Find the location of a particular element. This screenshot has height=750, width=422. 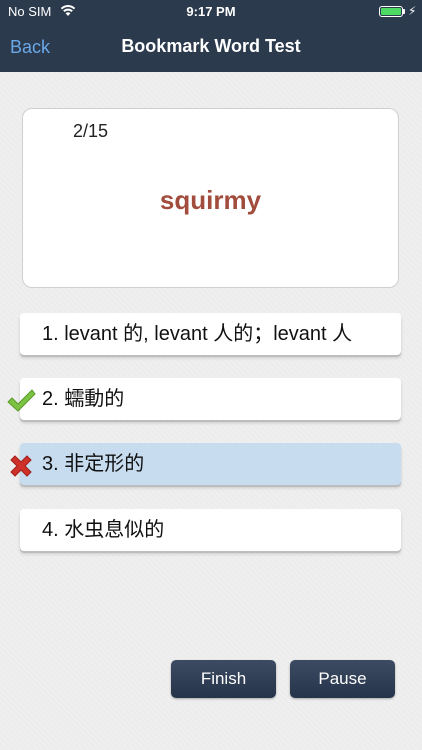

status-time: 9:17 PM is located at coordinates (211, 11).